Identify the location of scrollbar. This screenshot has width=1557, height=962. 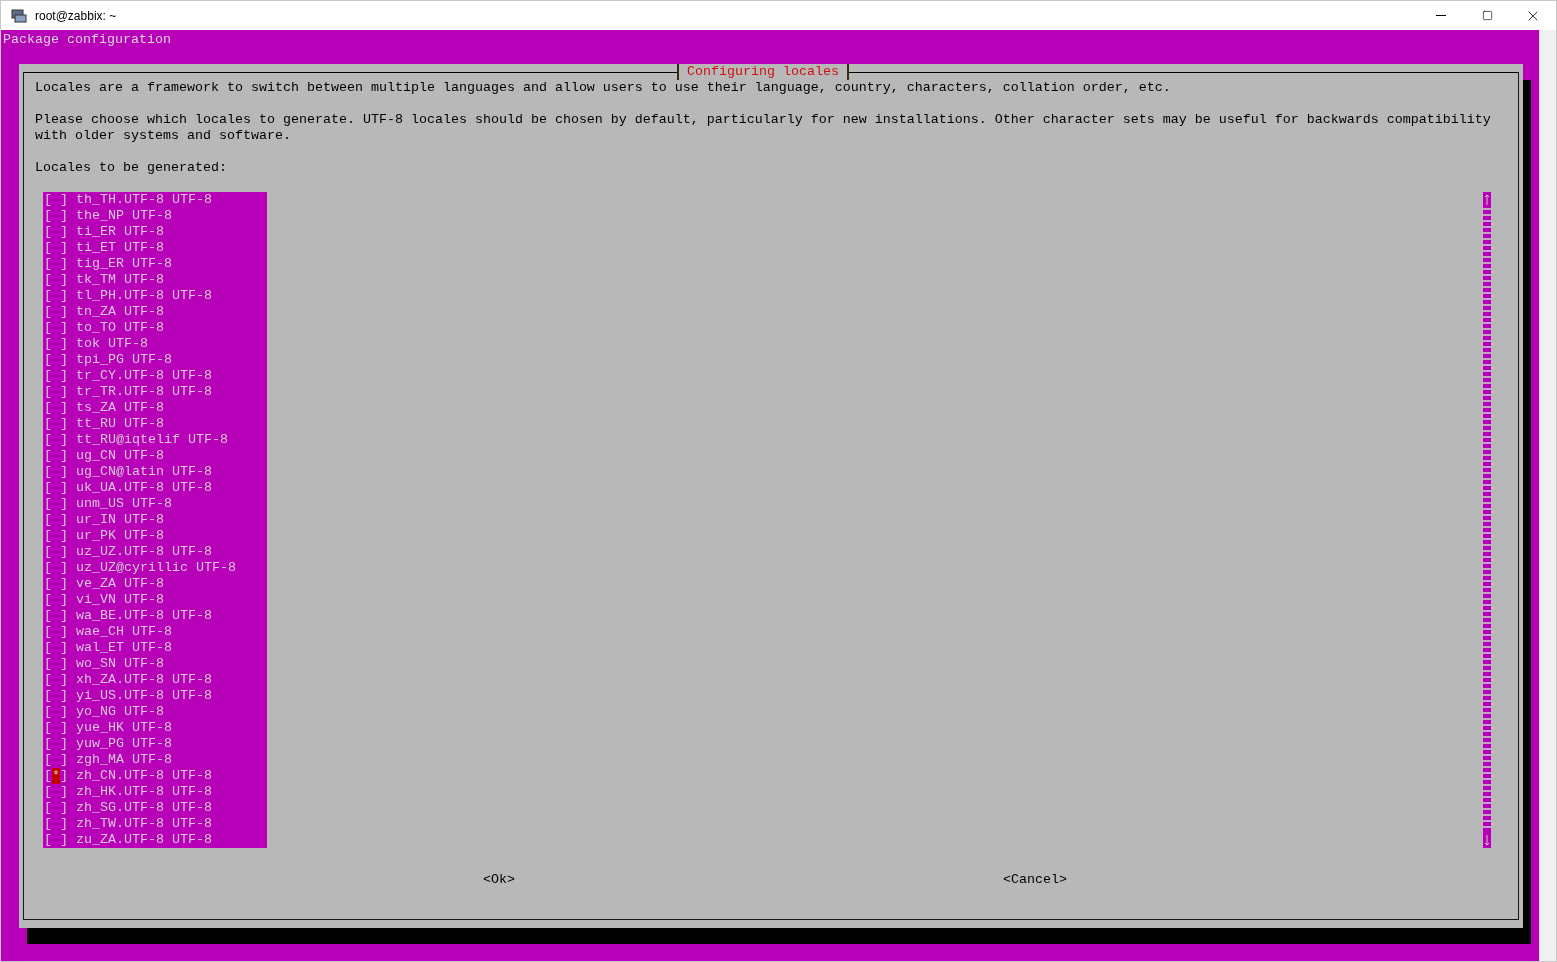
(1487, 520).